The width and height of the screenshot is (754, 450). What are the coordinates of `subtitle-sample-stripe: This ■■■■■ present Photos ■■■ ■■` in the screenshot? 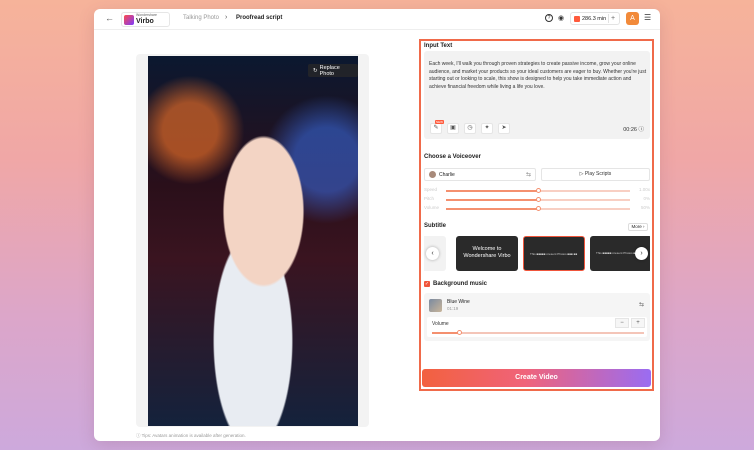 It's located at (554, 253).